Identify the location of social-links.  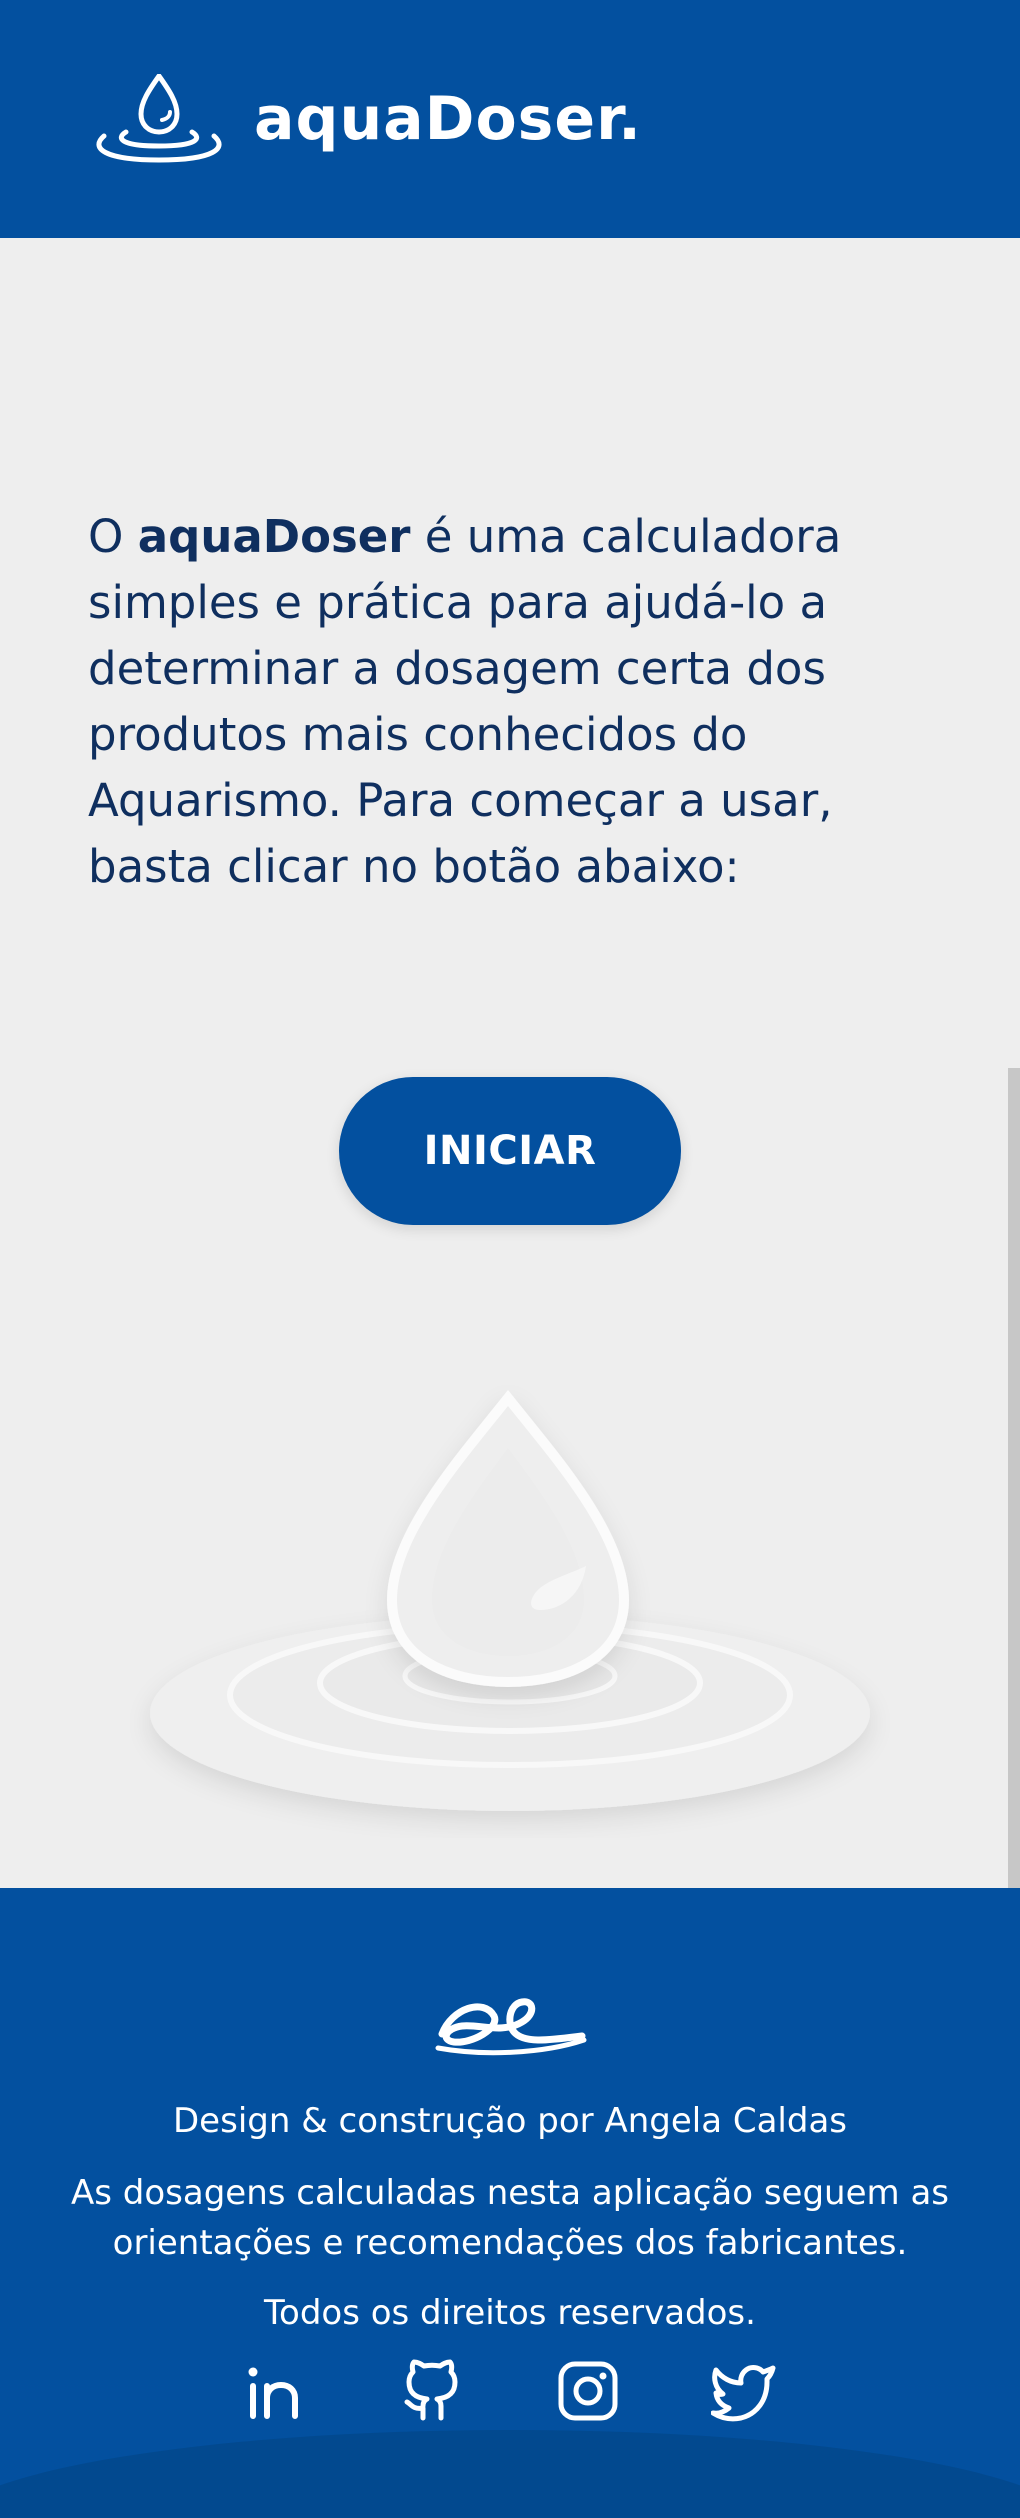
(510, 2391).